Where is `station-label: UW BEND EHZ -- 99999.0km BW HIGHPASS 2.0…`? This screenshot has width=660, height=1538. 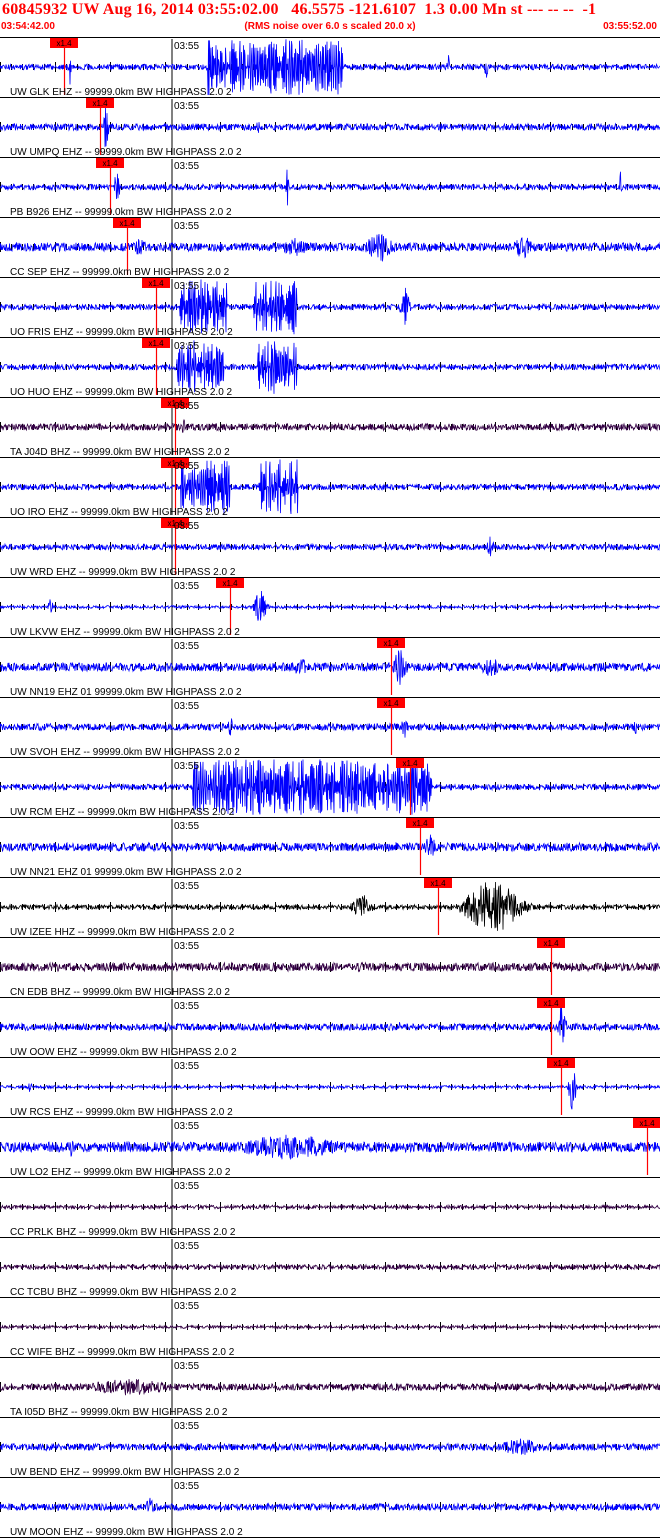 station-label: UW BEND EHZ -- 99999.0km BW HIGHPASS 2.0… is located at coordinates (125, 1472).